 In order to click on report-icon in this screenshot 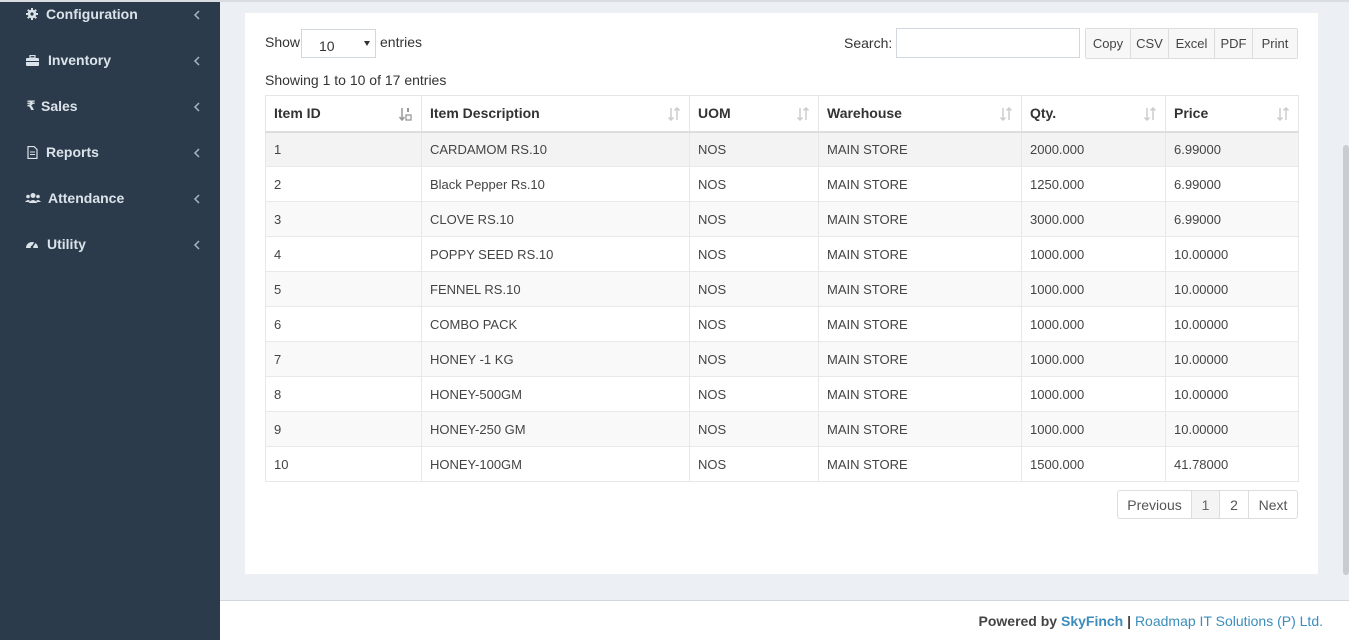, I will do `click(32, 152)`.